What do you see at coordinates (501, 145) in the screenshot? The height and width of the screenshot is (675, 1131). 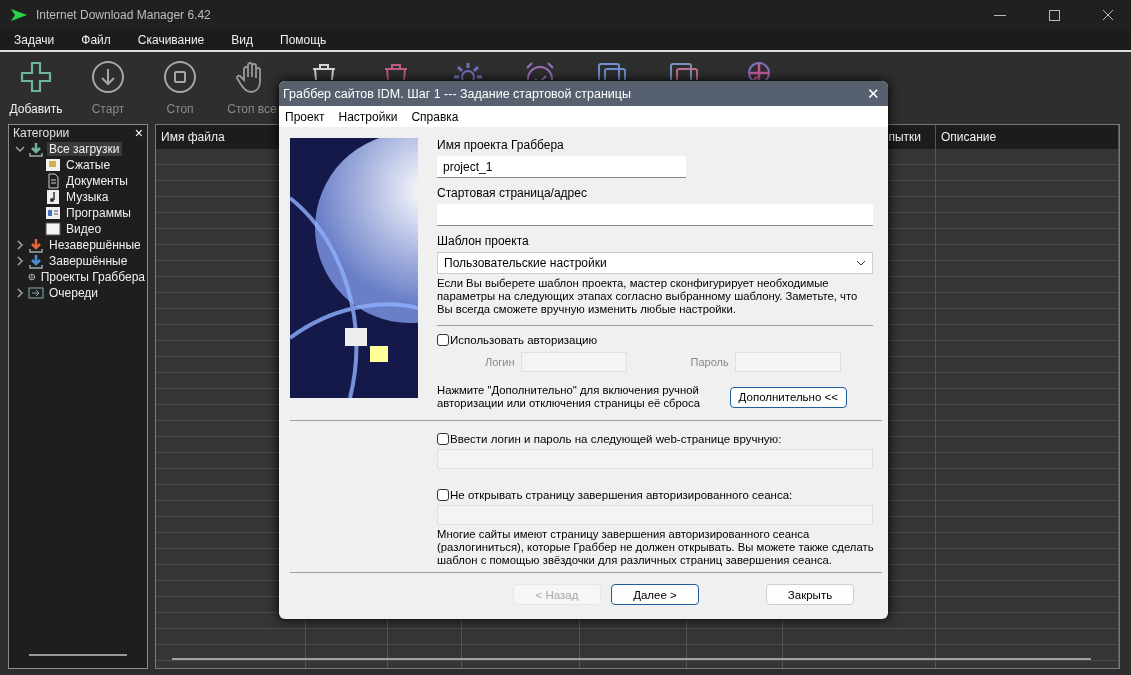 I see `field-label: Имя проекта Граббера` at bounding box center [501, 145].